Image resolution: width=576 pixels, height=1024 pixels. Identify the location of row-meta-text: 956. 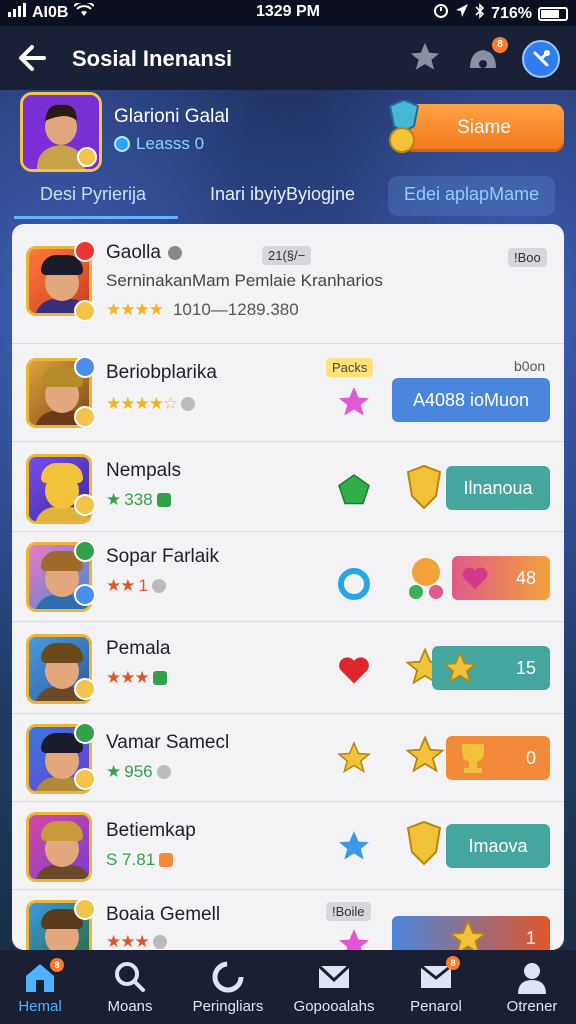
(138, 771).